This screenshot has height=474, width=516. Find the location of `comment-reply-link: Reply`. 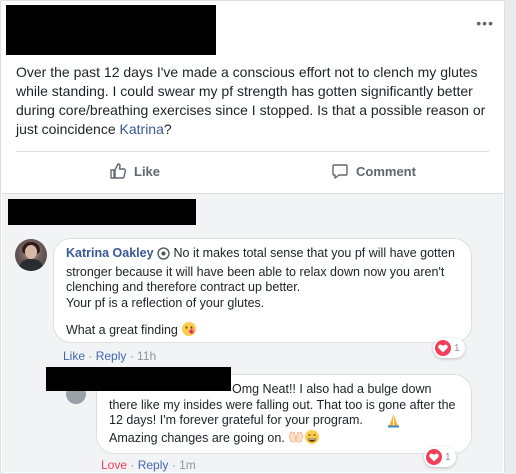

comment-reply-link: Reply is located at coordinates (111, 356).